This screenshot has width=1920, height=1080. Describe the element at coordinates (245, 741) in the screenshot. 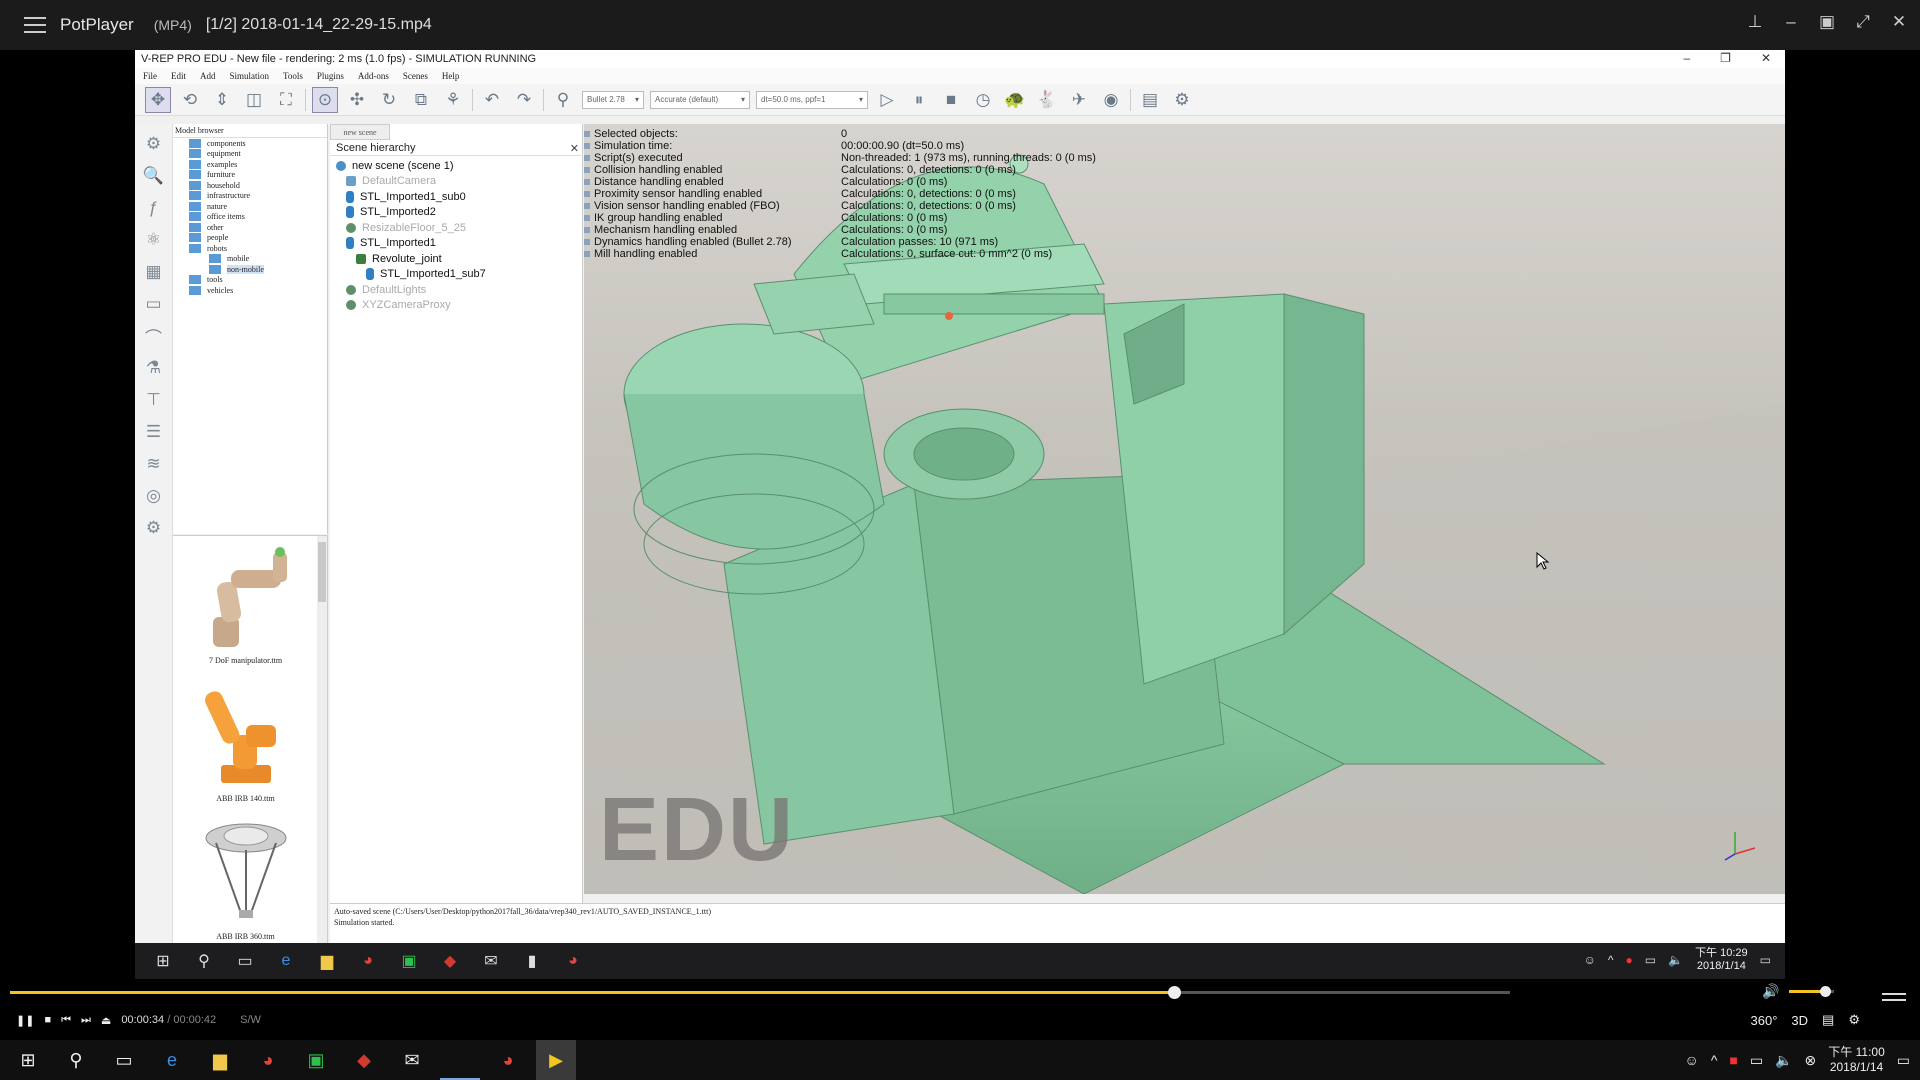

I see `model-thumb-abb140: ABB IRB 140.ttm` at that location.